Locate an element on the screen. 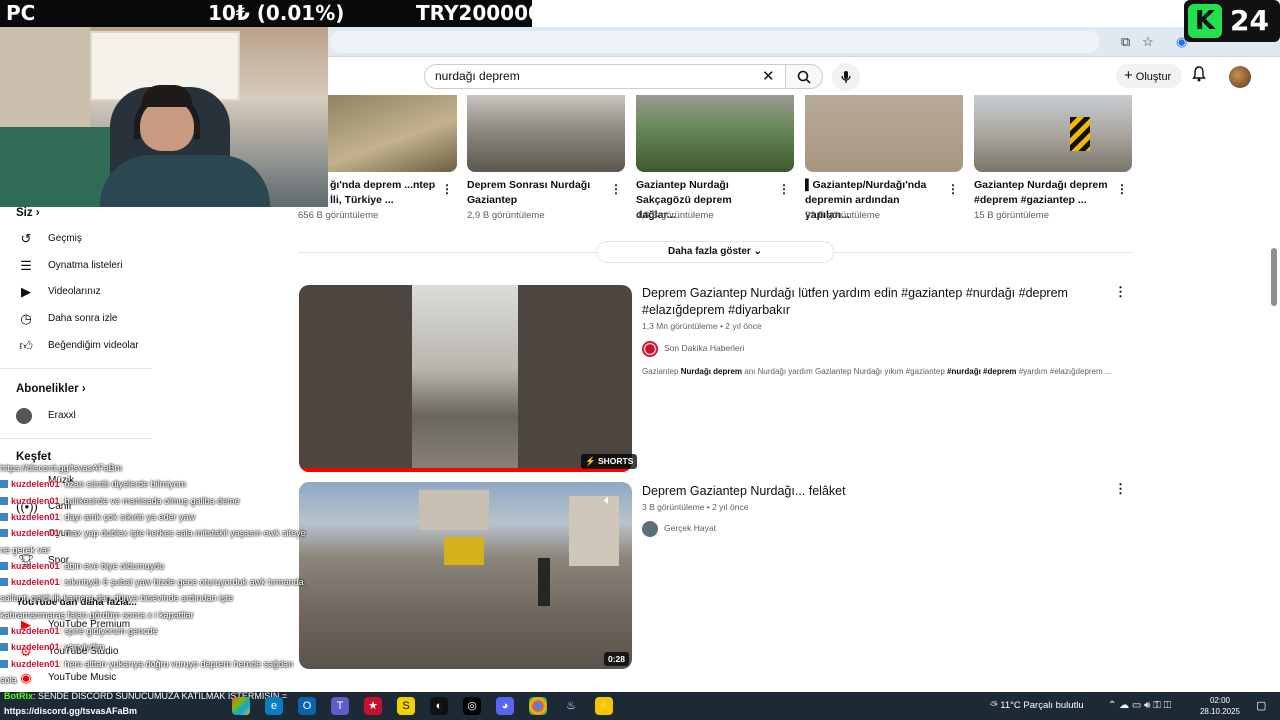 The height and width of the screenshot is (720, 1280). obs-icon: ◎ is located at coordinates (472, 706).